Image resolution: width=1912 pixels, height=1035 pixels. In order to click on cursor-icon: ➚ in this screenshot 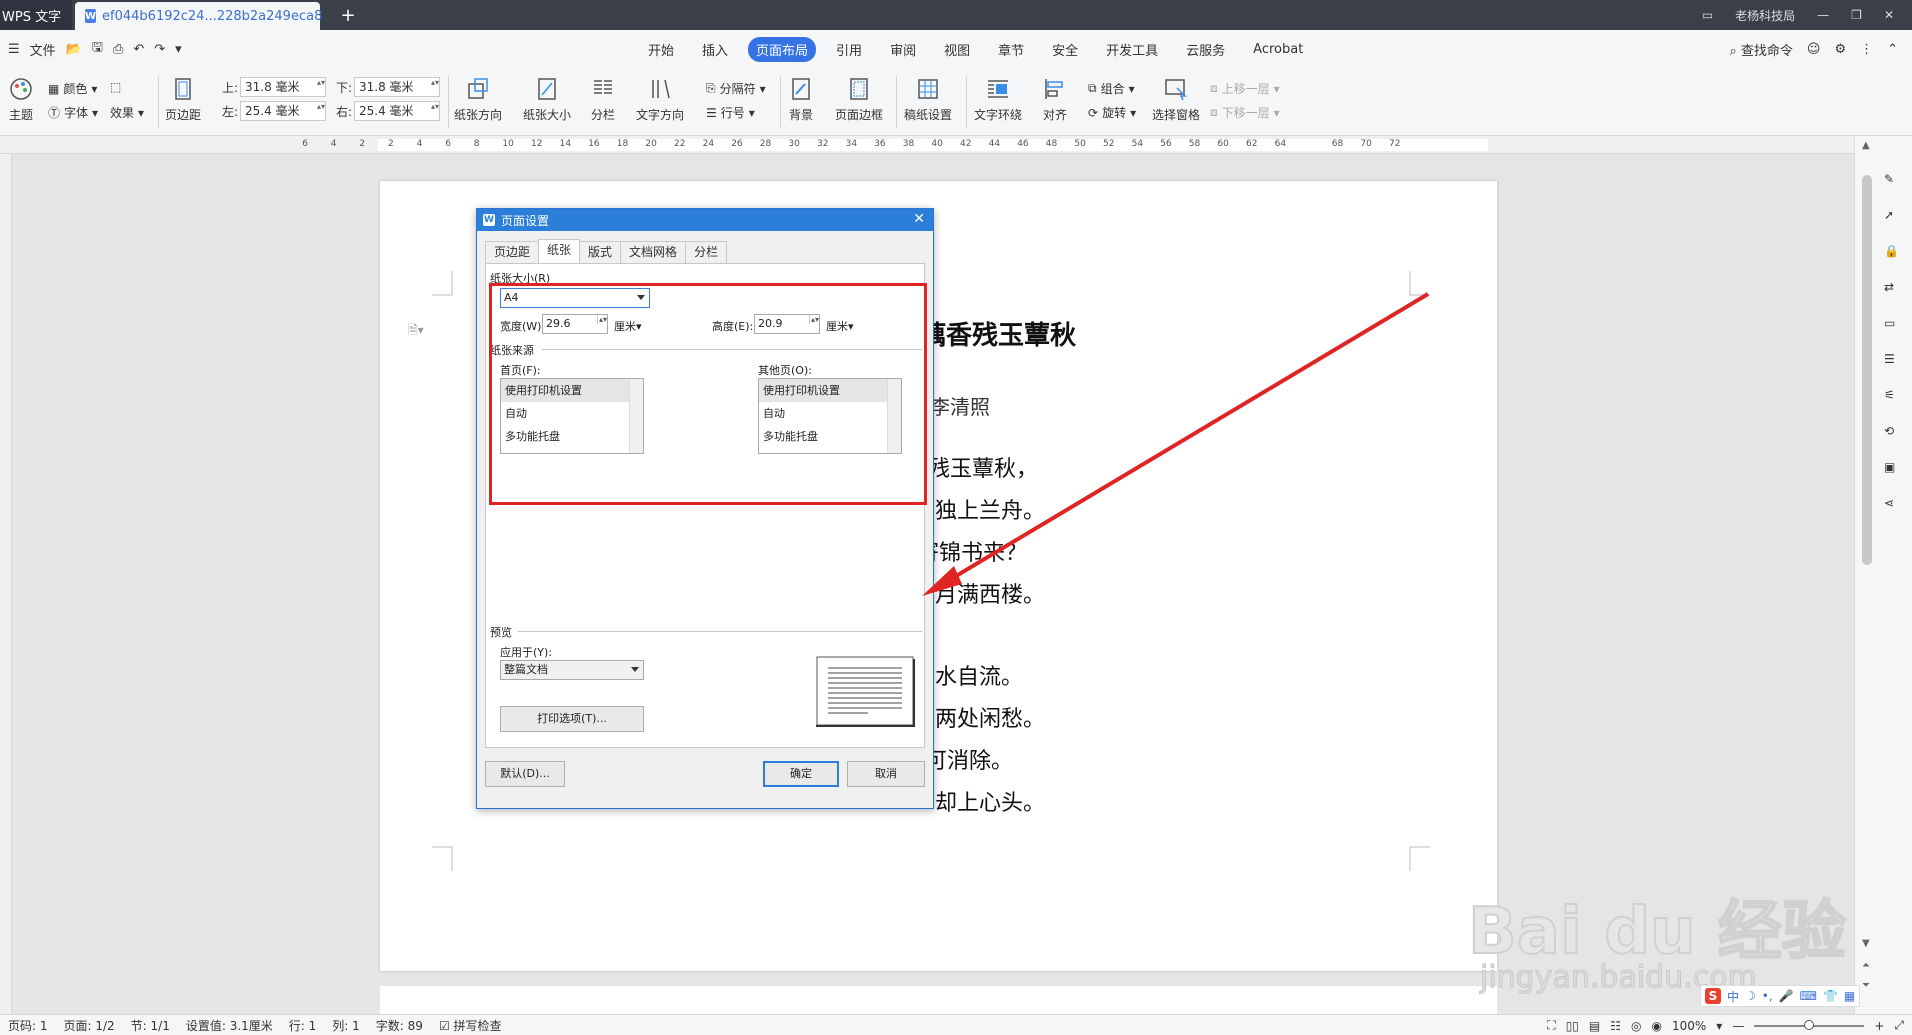, I will do `click(1893, 217)`.